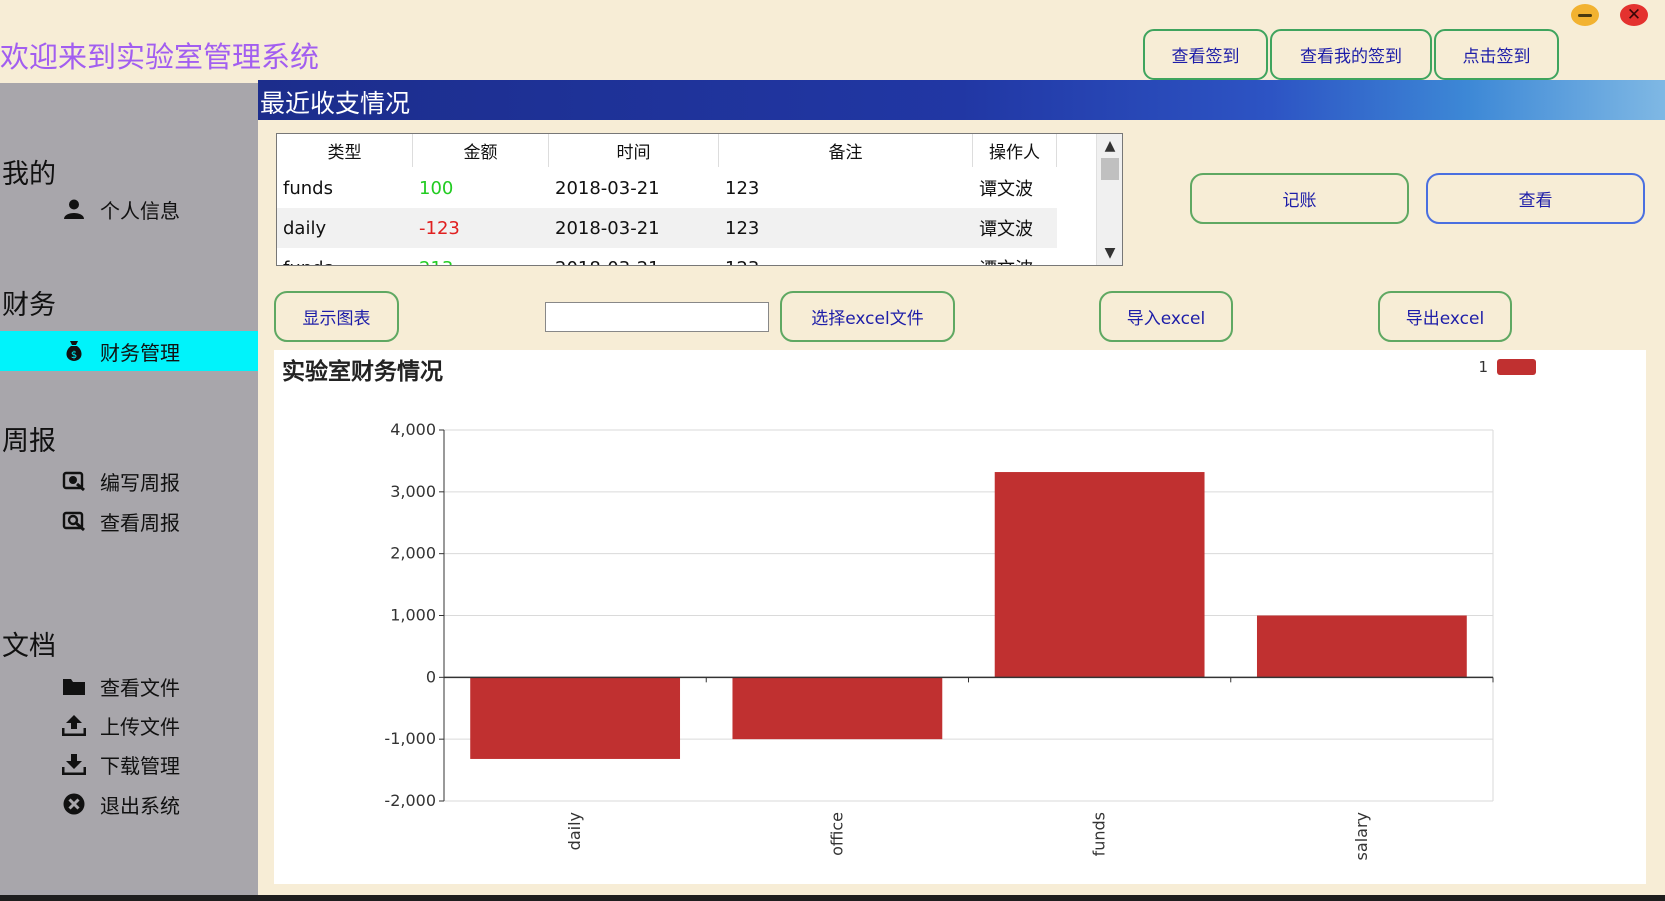 The width and height of the screenshot is (1665, 901). I want to click on show-chart-button: 显示图表, so click(336, 316).